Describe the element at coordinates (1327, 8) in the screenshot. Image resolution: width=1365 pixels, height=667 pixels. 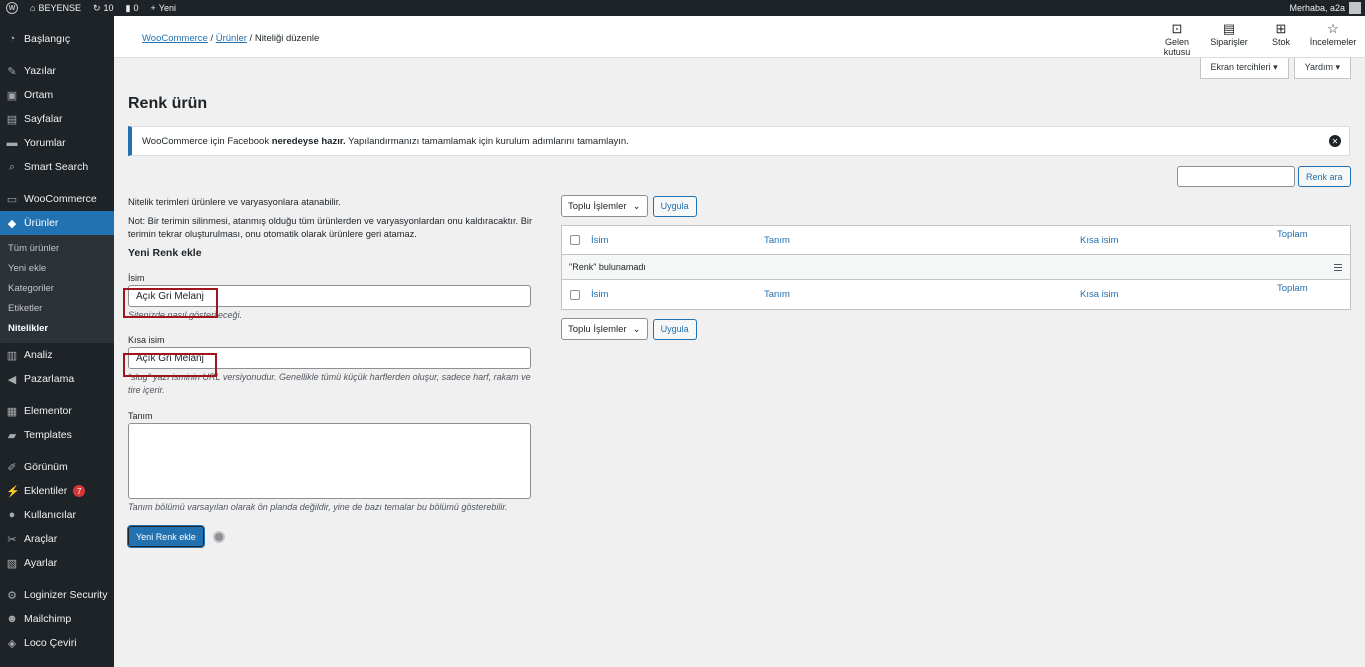
I see `my-account-menu: Merhaba, a2a` at that location.